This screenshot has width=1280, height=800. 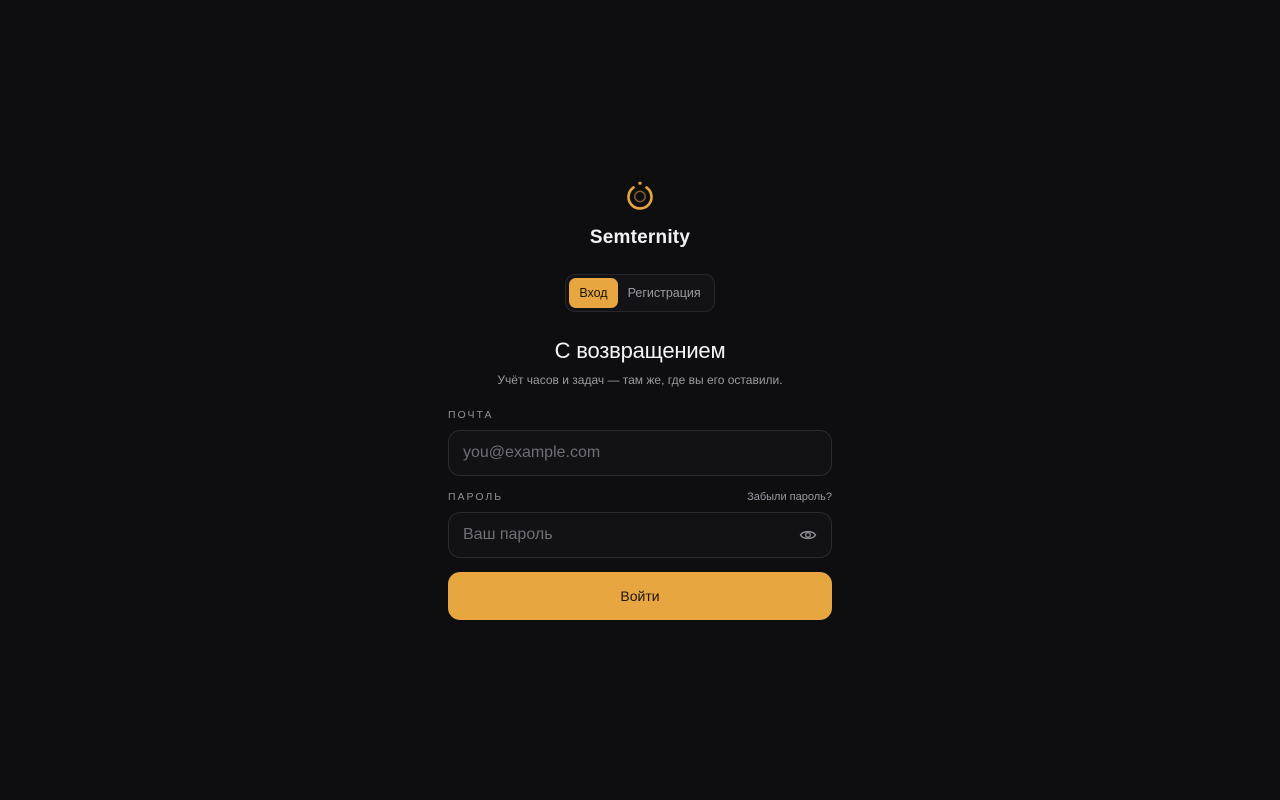 I want to click on forgot-password-link: Забыли пароль?, so click(x=789, y=497).